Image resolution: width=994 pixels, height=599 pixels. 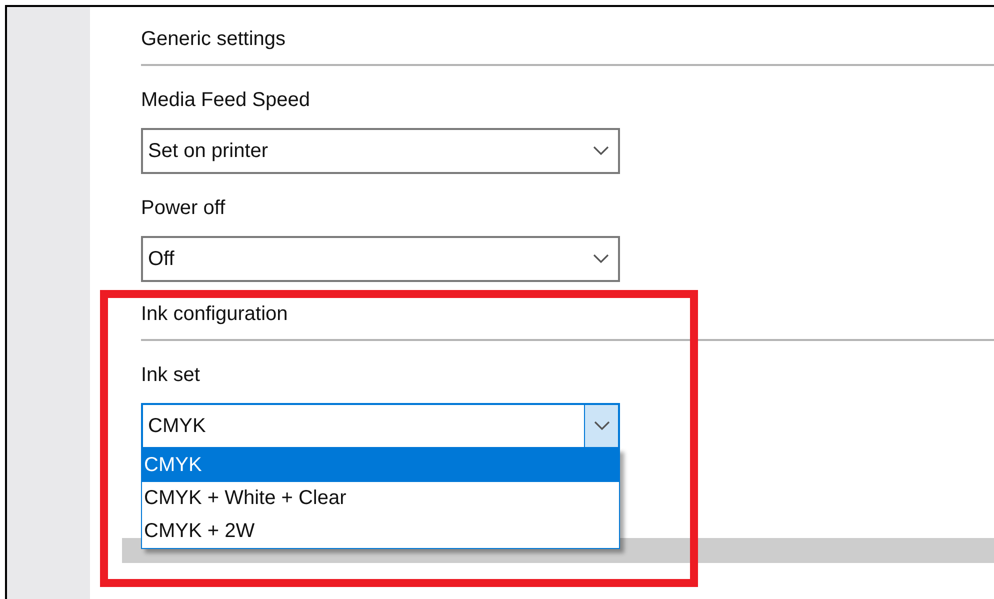 I want to click on field-label: Power off, so click(x=183, y=208).